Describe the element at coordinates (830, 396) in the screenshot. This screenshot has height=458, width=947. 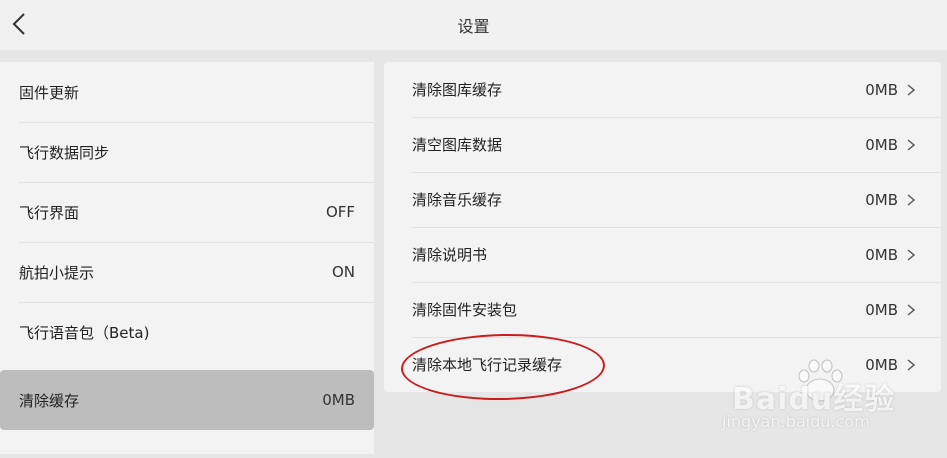
I see `baidu-watermark: Baidu经验 jingyan.baidu.com` at that location.